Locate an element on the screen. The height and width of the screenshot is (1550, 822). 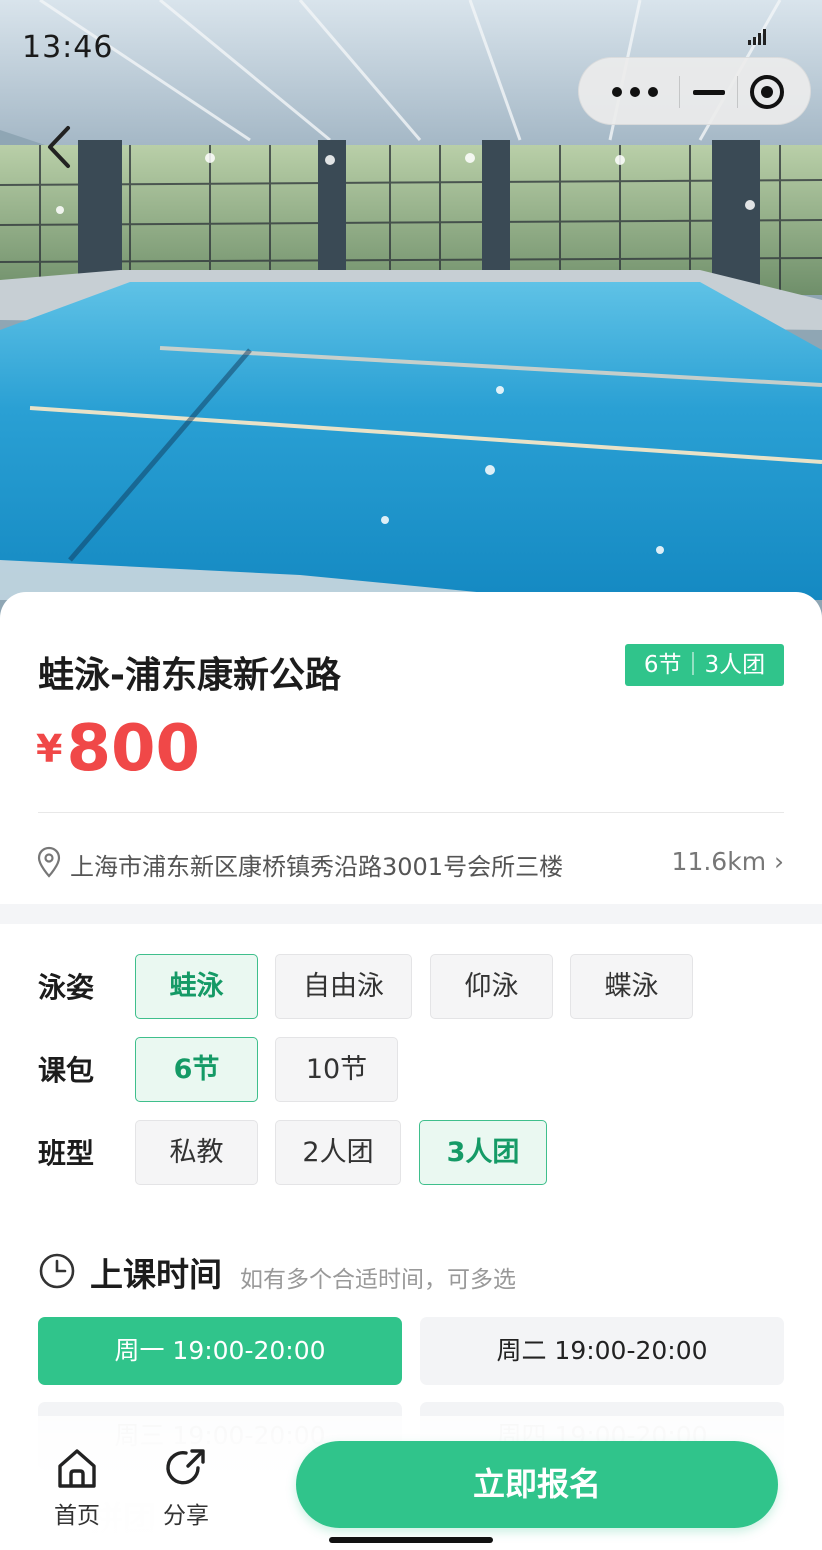
time-slot-tuesday: 周二 19:00-20:00 is located at coordinates (602, 1351).